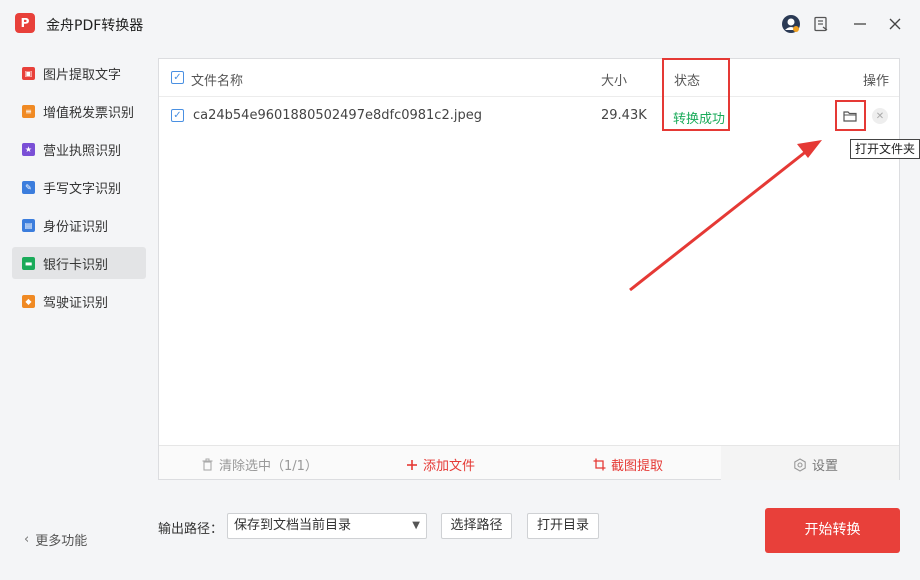  I want to click on minimize-icon, so click(860, 24).